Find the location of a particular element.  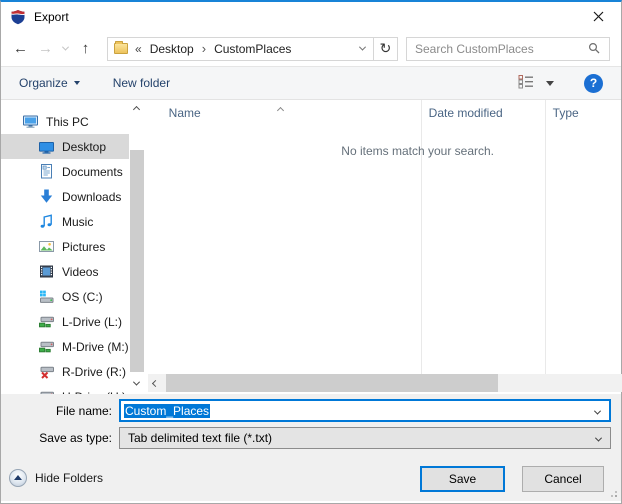

horizontal-scrollbar is located at coordinates (384, 383).